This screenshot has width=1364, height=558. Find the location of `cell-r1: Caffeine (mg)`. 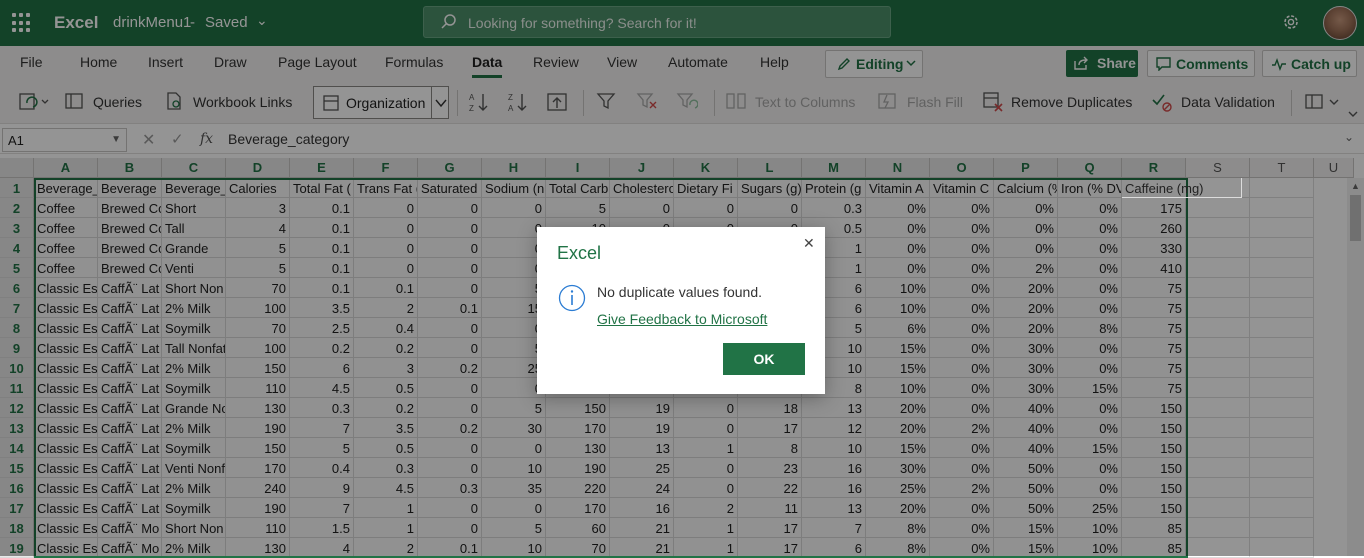

cell-r1: Caffeine (mg) is located at coordinates (1182, 188).